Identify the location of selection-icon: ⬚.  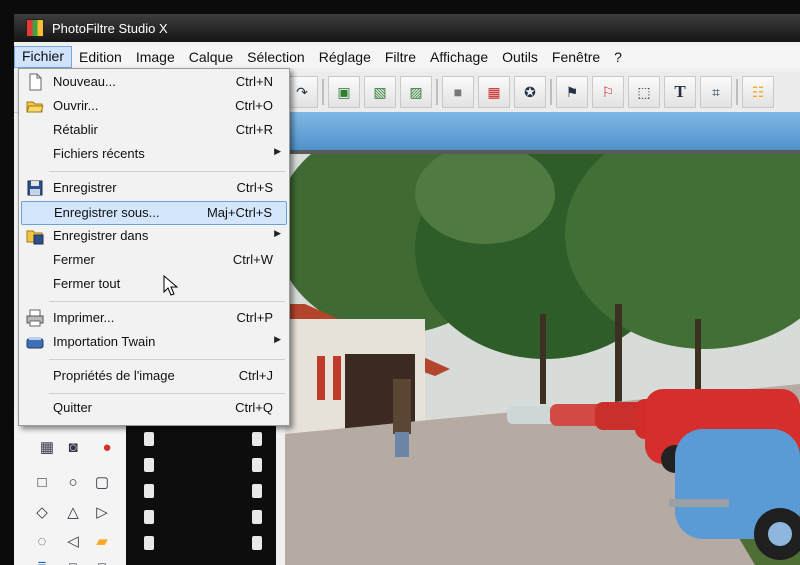
(644, 92).